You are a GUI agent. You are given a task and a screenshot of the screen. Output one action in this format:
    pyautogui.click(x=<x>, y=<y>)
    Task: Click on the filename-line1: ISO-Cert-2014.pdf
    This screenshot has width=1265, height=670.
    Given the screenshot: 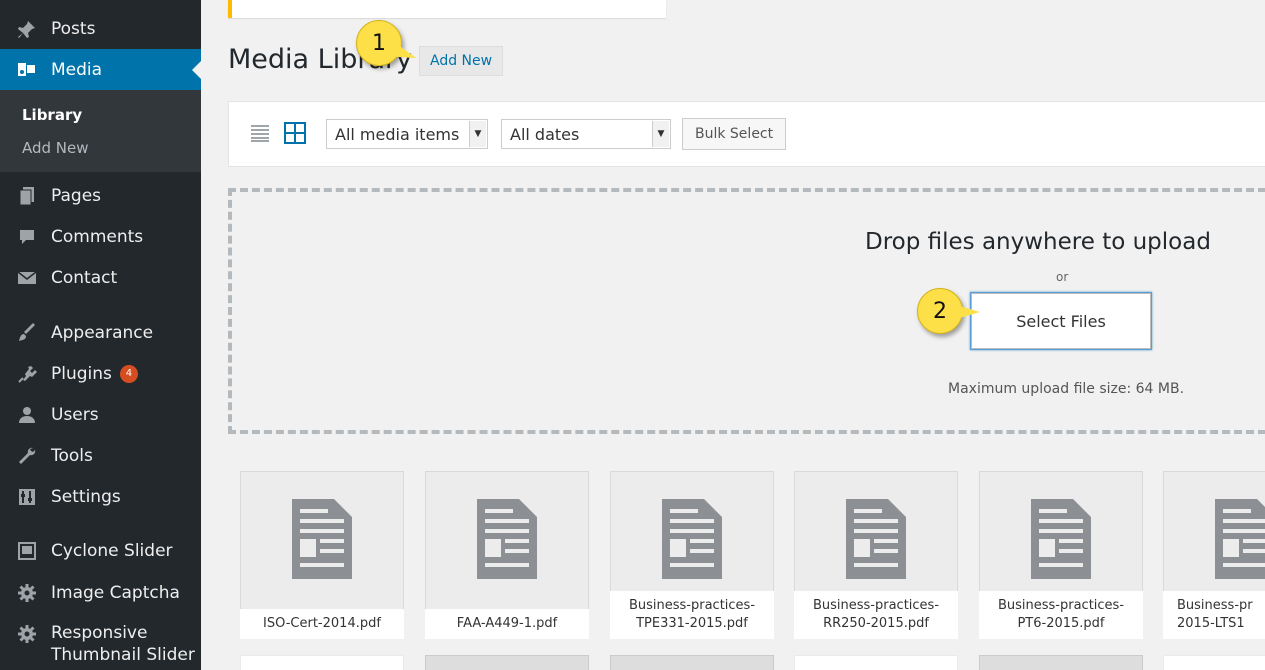 What is the action you would take?
    pyautogui.click(x=322, y=623)
    